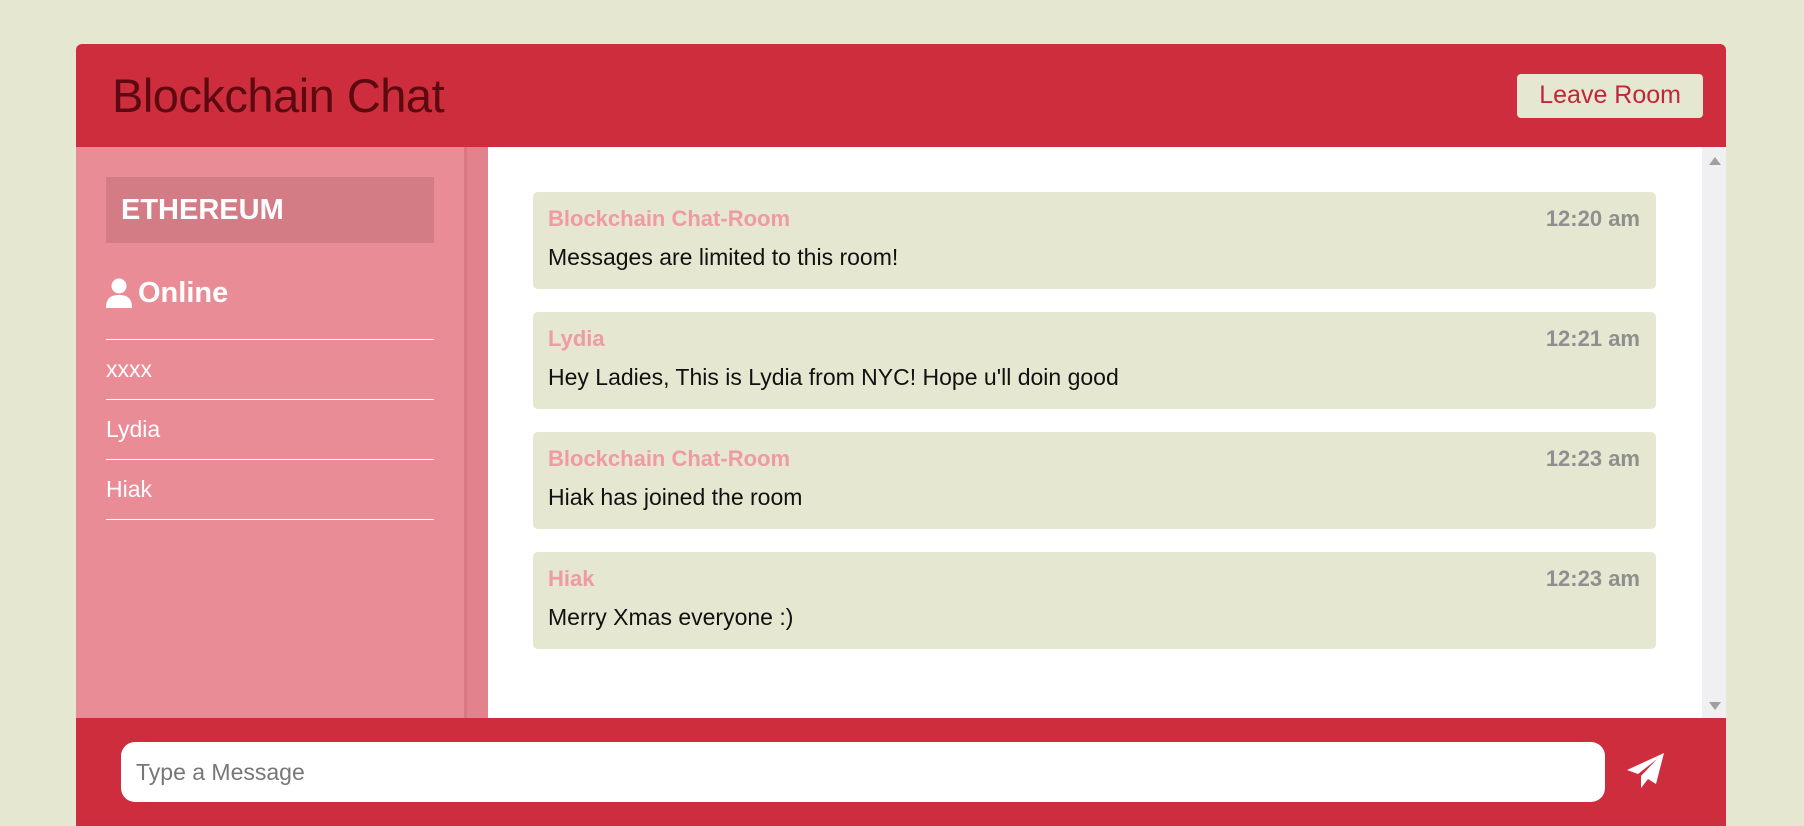  What do you see at coordinates (270, 490) in the screenshot?
I see `user-item: Hiak` at bounding box center [270, 490].